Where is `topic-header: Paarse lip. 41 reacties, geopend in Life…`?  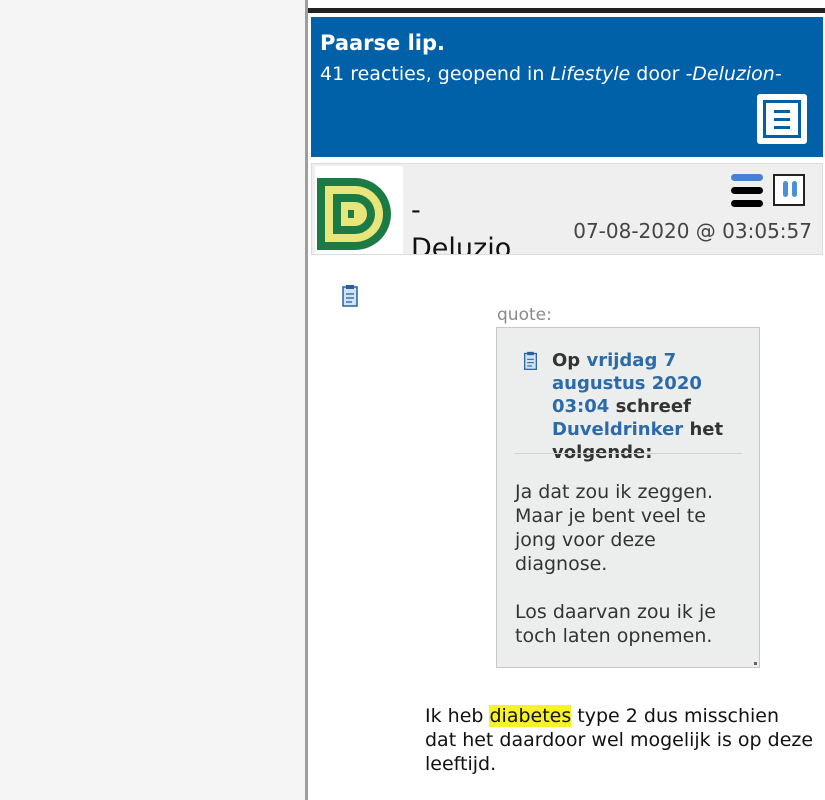 topic-header: Paarse lip. 41 reacties, geopend in Life… is located at coordinates (567, 87).